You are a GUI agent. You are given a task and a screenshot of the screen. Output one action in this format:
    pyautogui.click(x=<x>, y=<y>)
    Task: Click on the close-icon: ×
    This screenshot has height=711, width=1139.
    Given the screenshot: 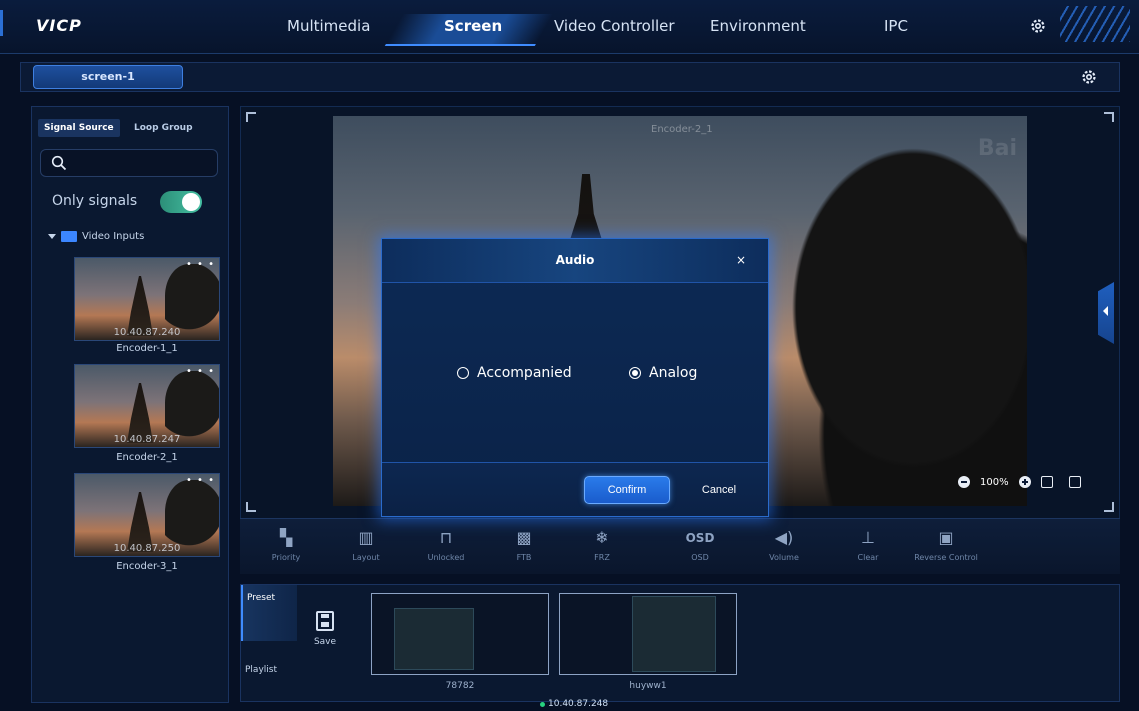 What is the action you would take?
    pyautogui.click(x=741, y=260)
    